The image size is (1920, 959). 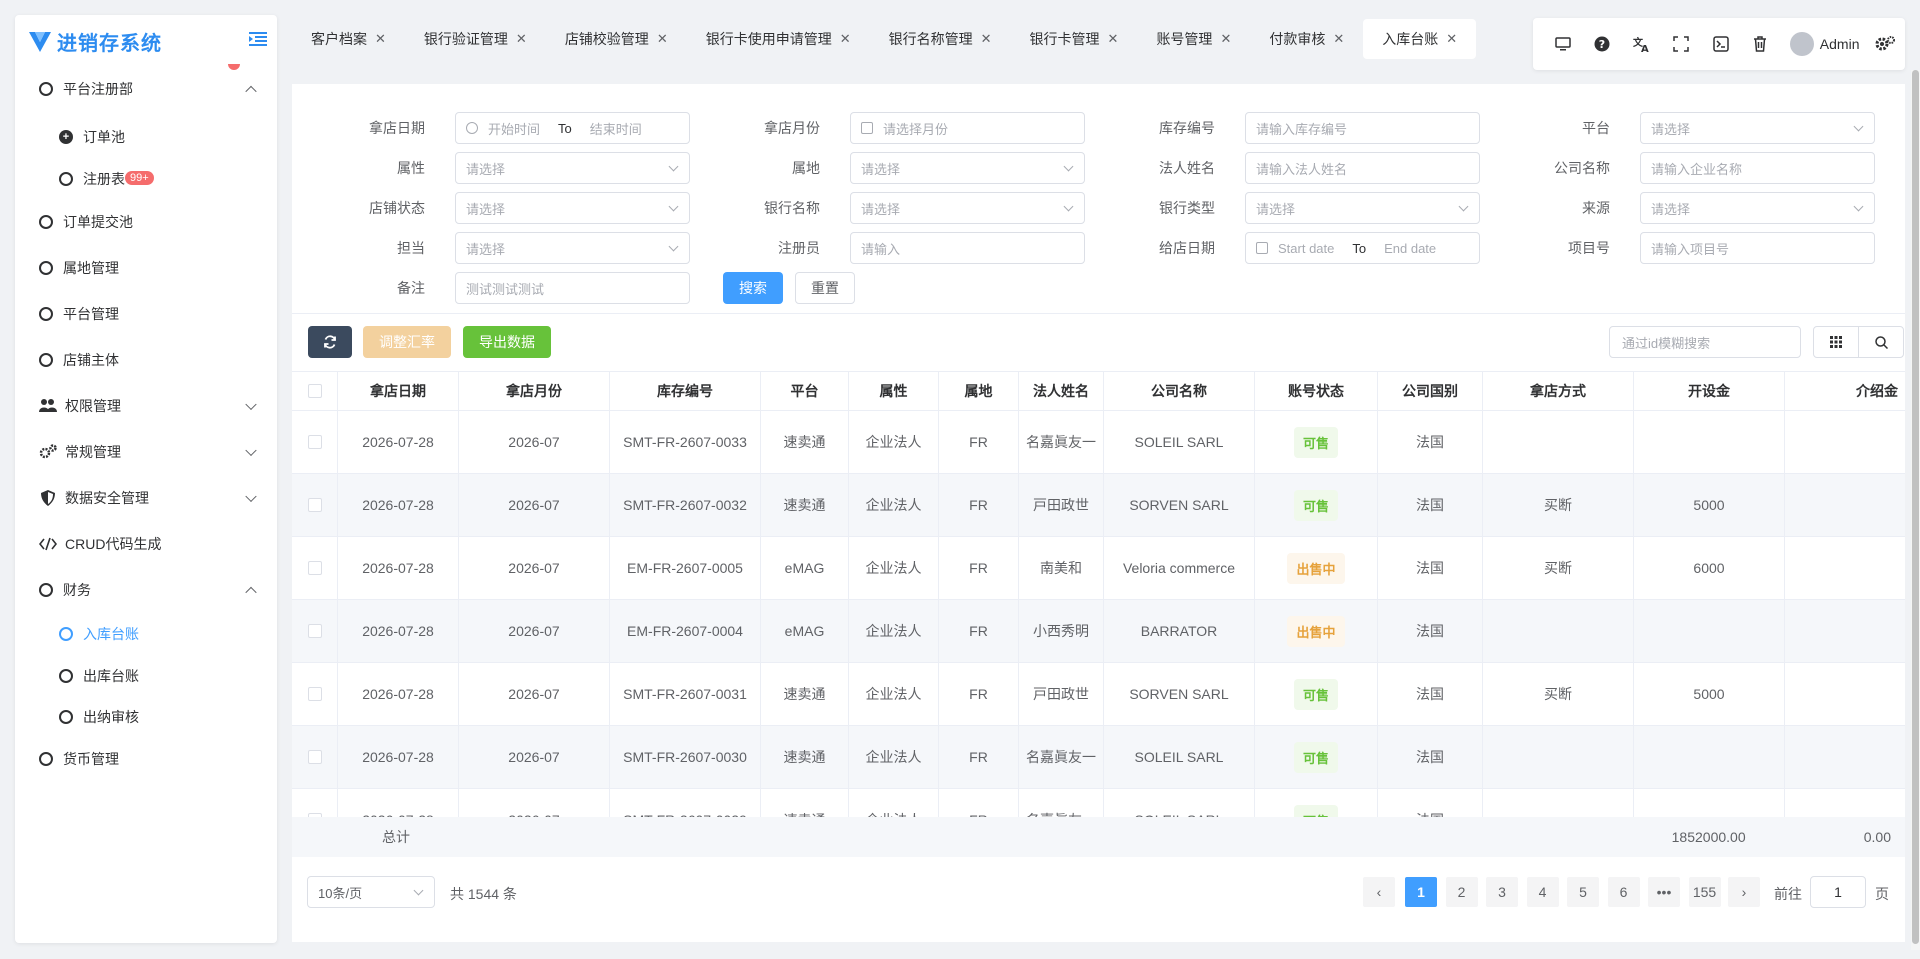 I want to click on column-header: 公司国别, so click(x=1430, y=391).